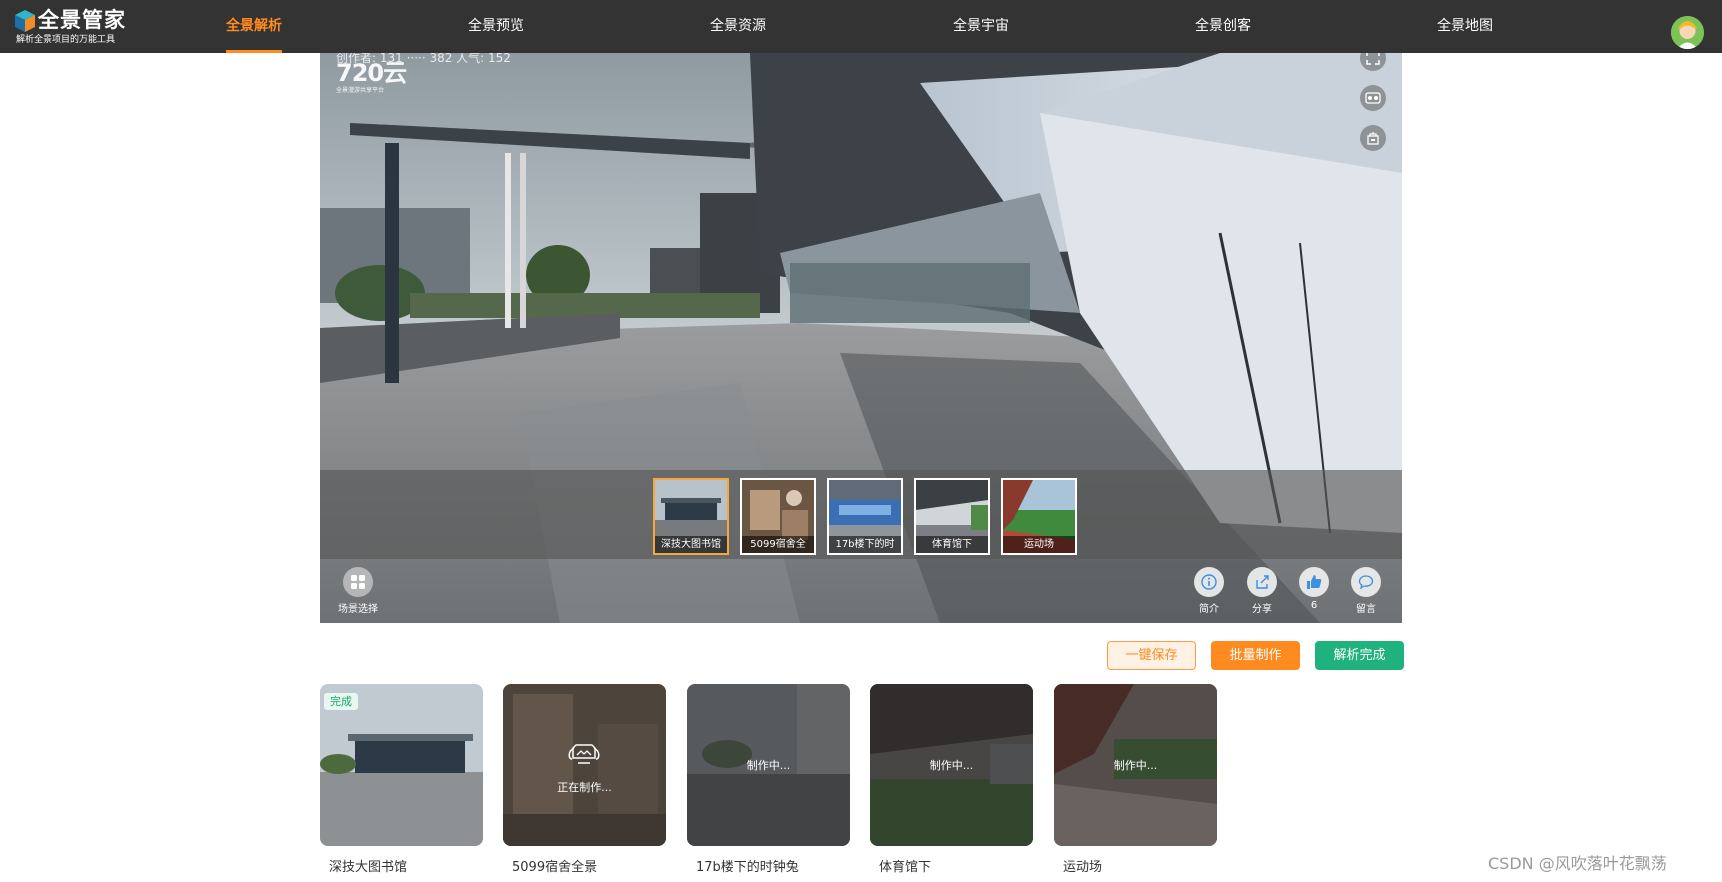  I want to click on scene-card: 完成 深技大图书馆, so click(401, 779).